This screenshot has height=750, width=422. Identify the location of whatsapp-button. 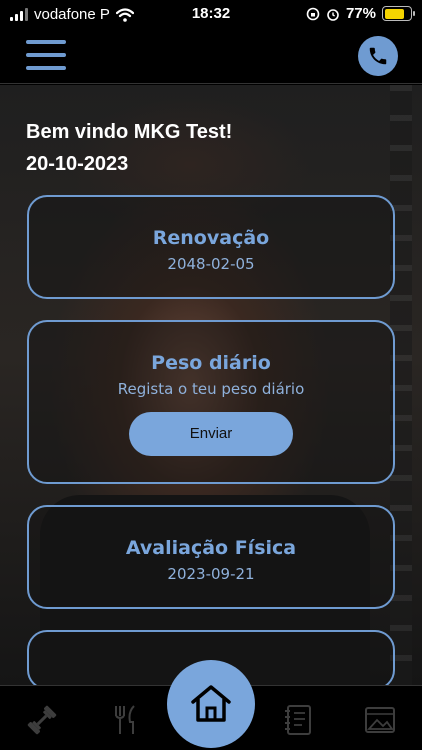
(378, 56).